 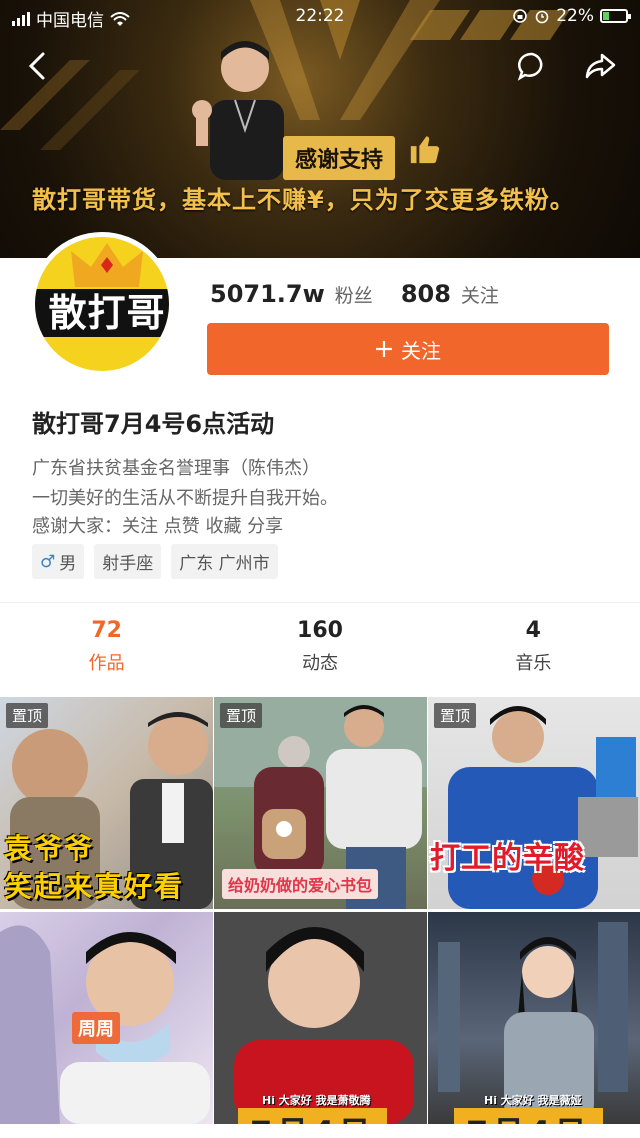 What do you see at coordinates (106, 803) in the screenshot?
I see `video-thumbnail: 置顶 袁爷爷 笑起来真好看` at bounding box center [106, 803].